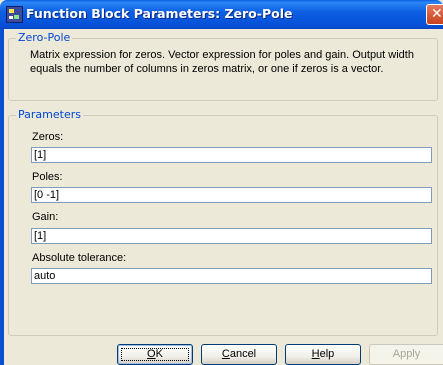 This screenshot has height=365, width=443. What do you see at coordinates (327, 354) in the screenshot?
I see `help-label: elp` at bounding box center [327, 354].